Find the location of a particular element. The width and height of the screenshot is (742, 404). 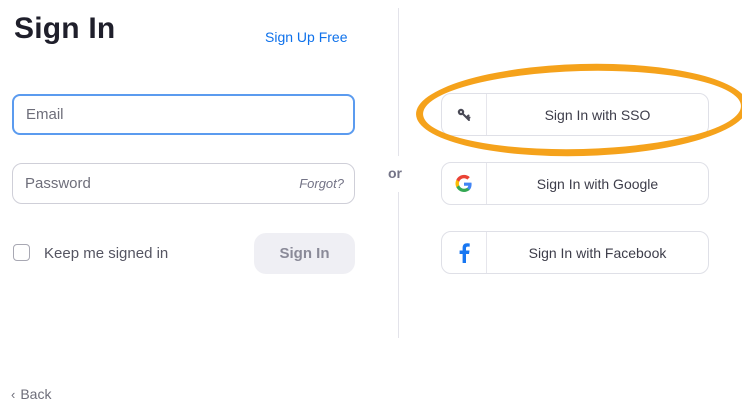

facebook-icon is located at coordinates (464, 252).